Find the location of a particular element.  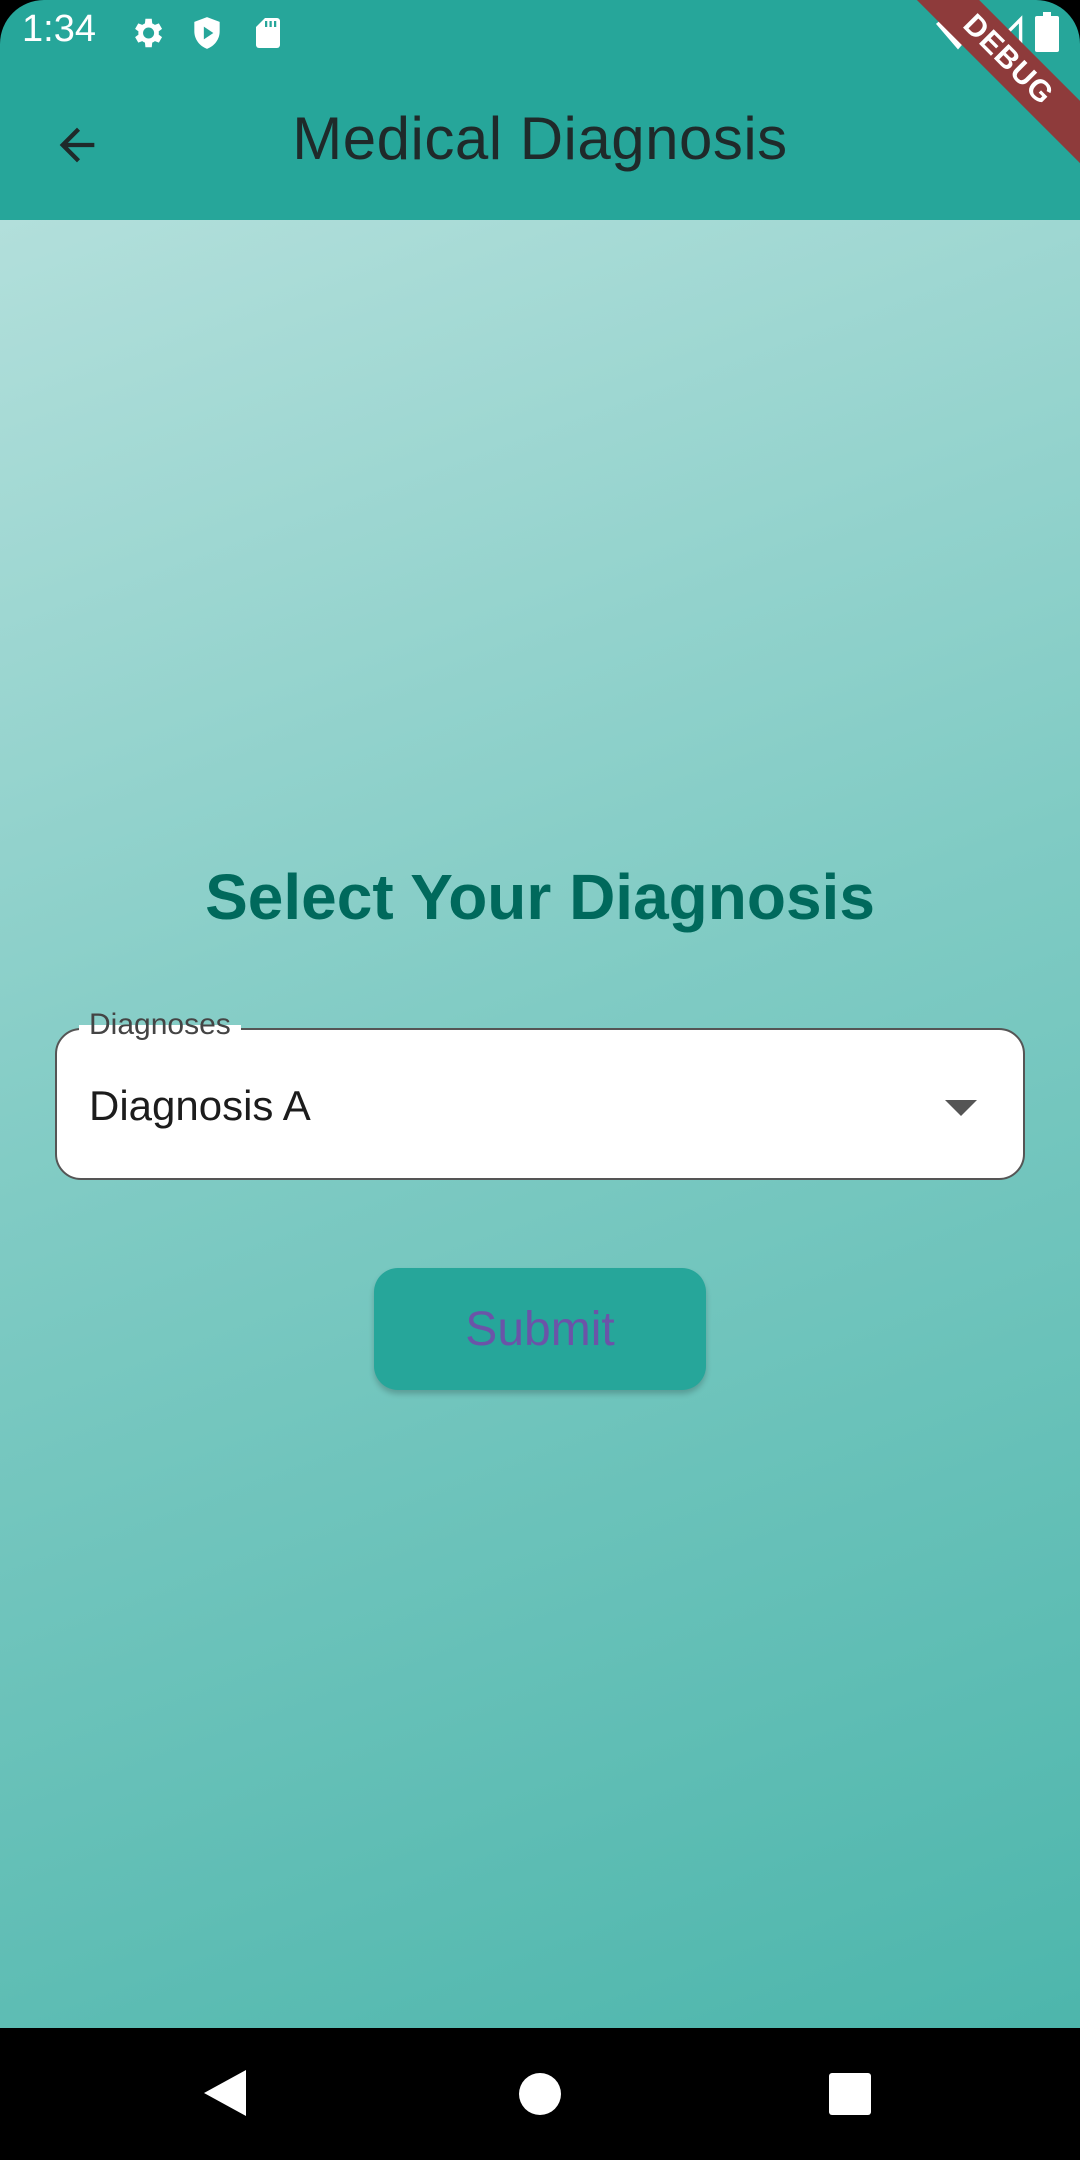

chevron-down-icon is located at coordinates (961, 1108).